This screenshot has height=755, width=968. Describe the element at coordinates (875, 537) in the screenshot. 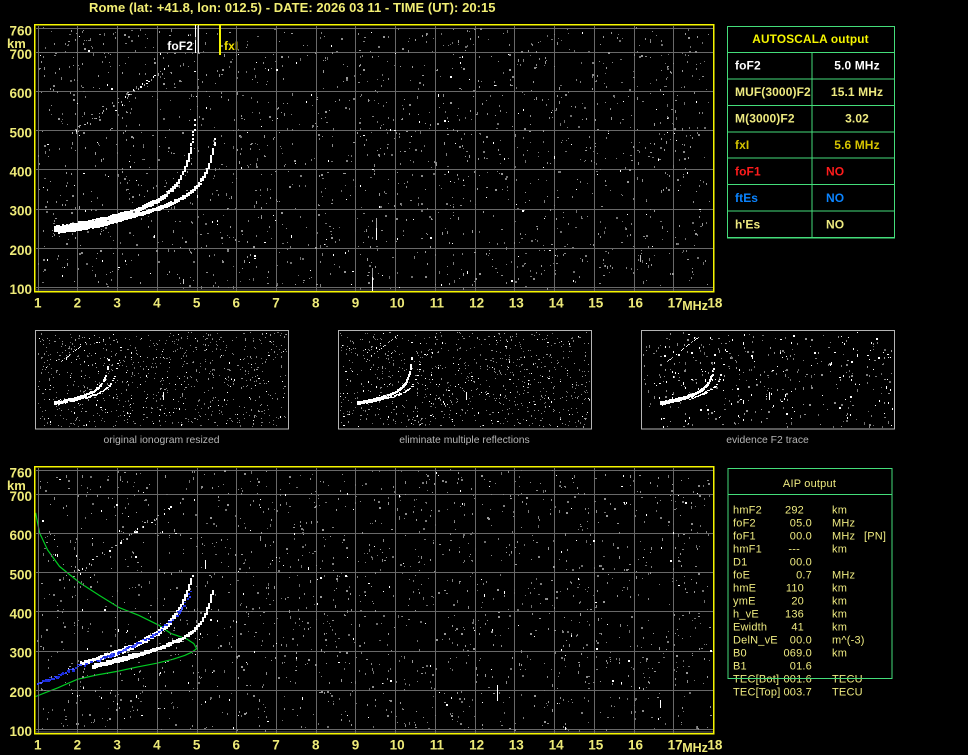

I see `svg-text: [PN]` at that location.